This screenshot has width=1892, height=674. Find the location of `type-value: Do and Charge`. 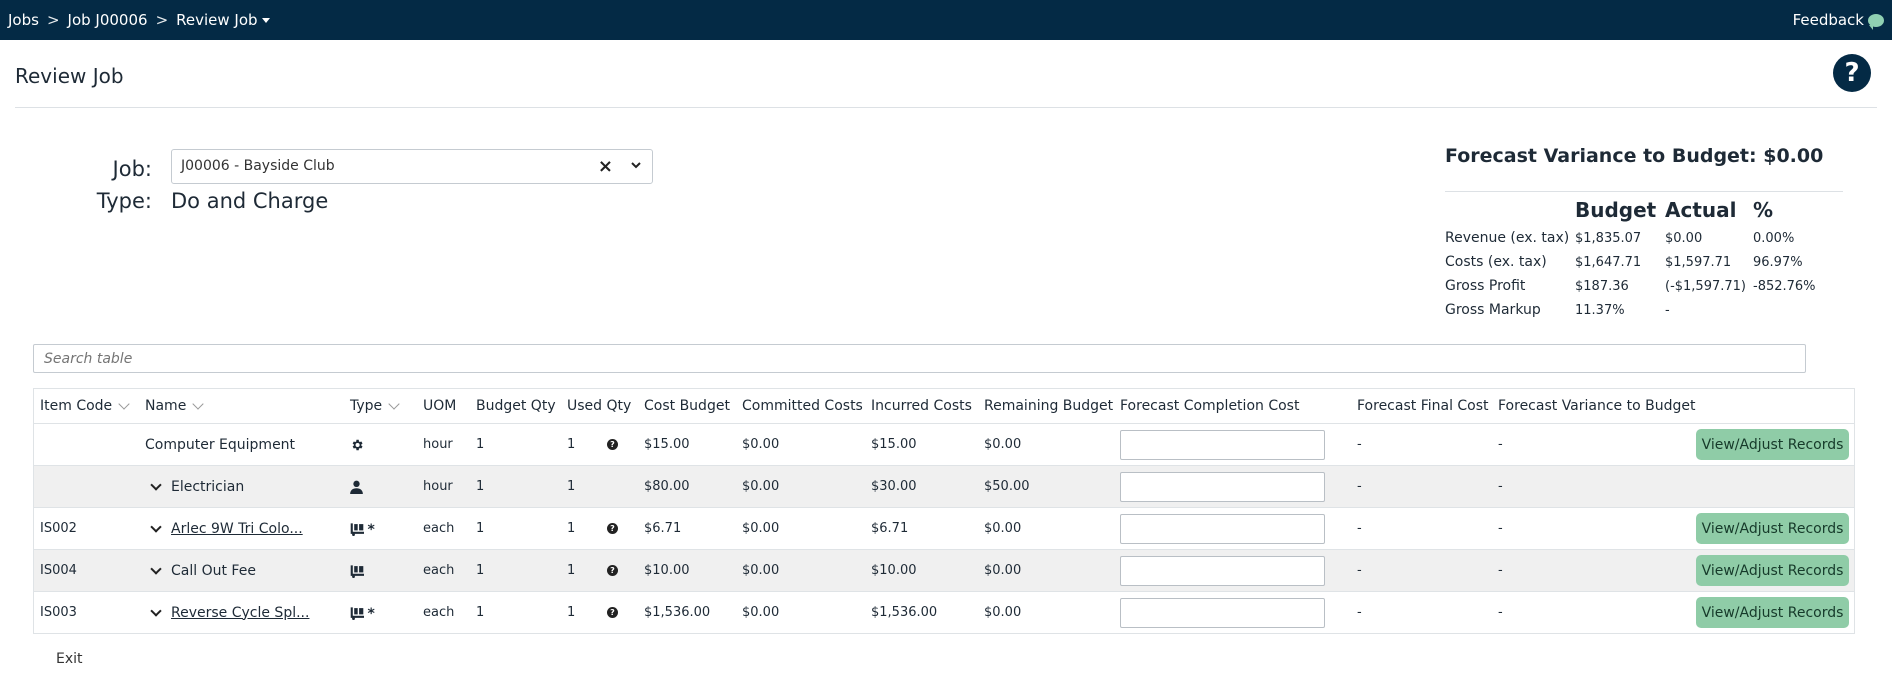

type-value: Do and Charge is located at coordinates (250, 201).